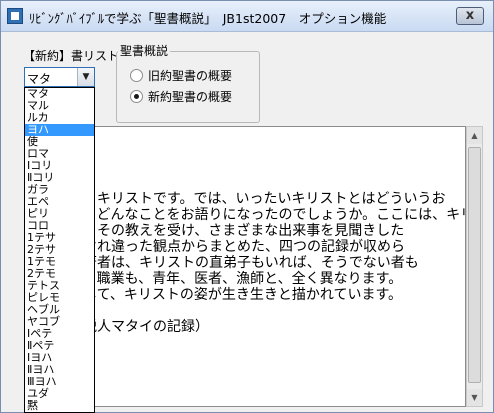  Describe the element at coordinates (470, 16) in the screenshot. I see `close-button: x` at that location.